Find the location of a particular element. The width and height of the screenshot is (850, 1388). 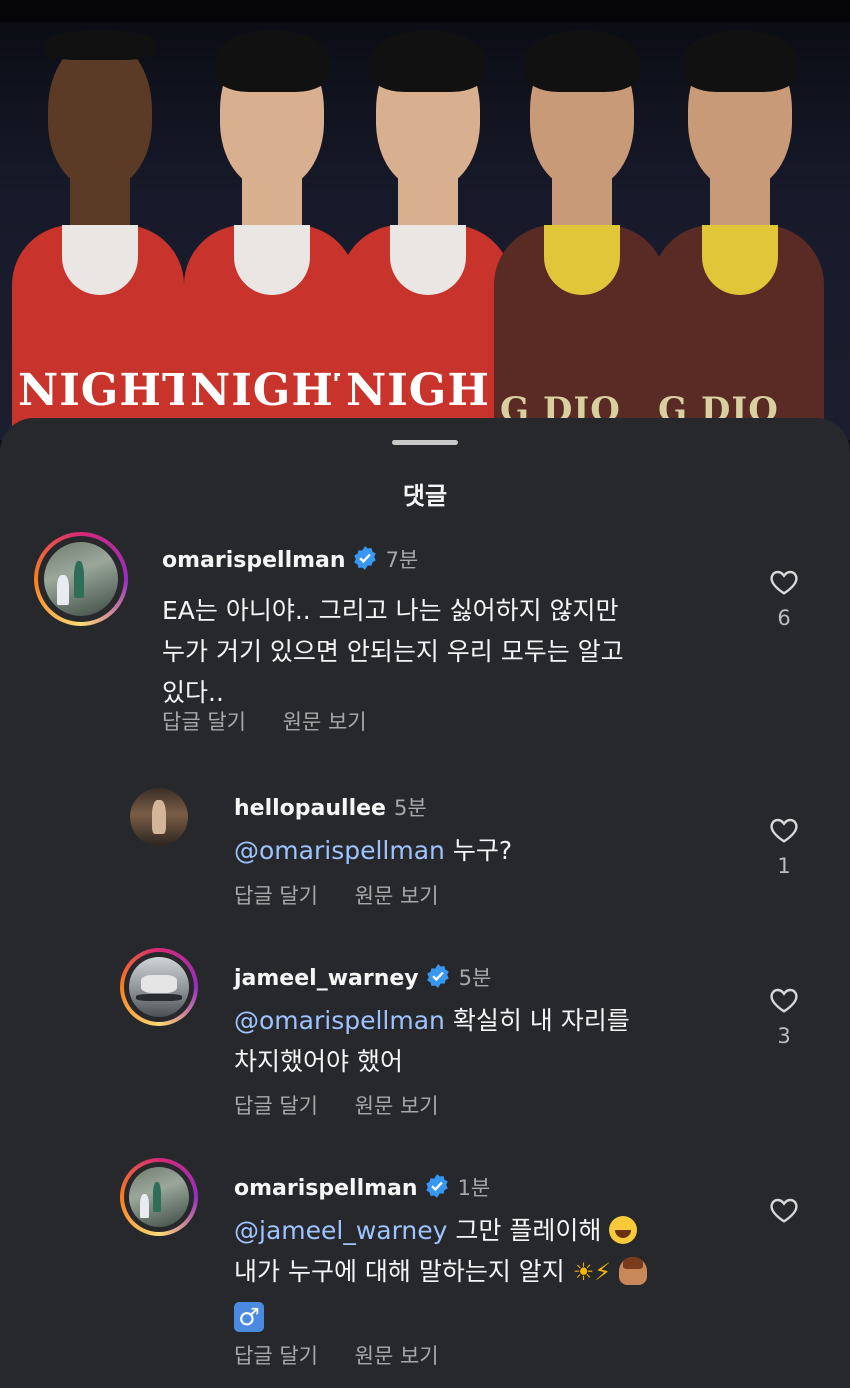

player-figure: NIGH is located at coordinates (426, 230).